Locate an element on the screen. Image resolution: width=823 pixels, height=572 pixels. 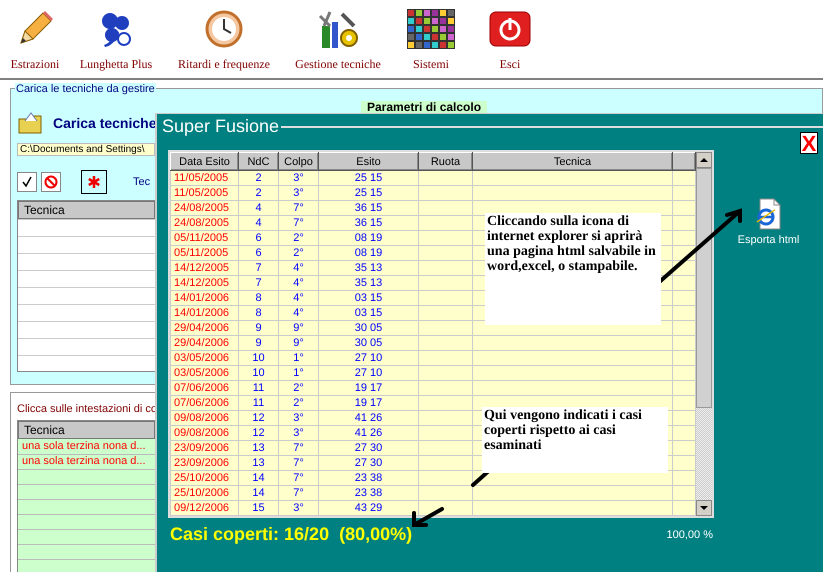
scrollbar is located at coordinates (704, 334).